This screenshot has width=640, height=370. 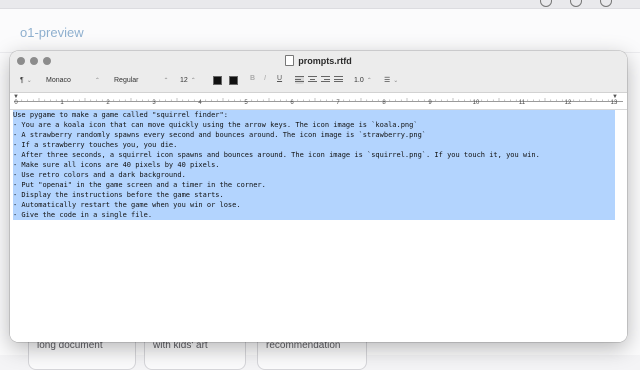 I want to click on paragraph-styles-menu: ¶ ⌄, so click(x=26, y=80).